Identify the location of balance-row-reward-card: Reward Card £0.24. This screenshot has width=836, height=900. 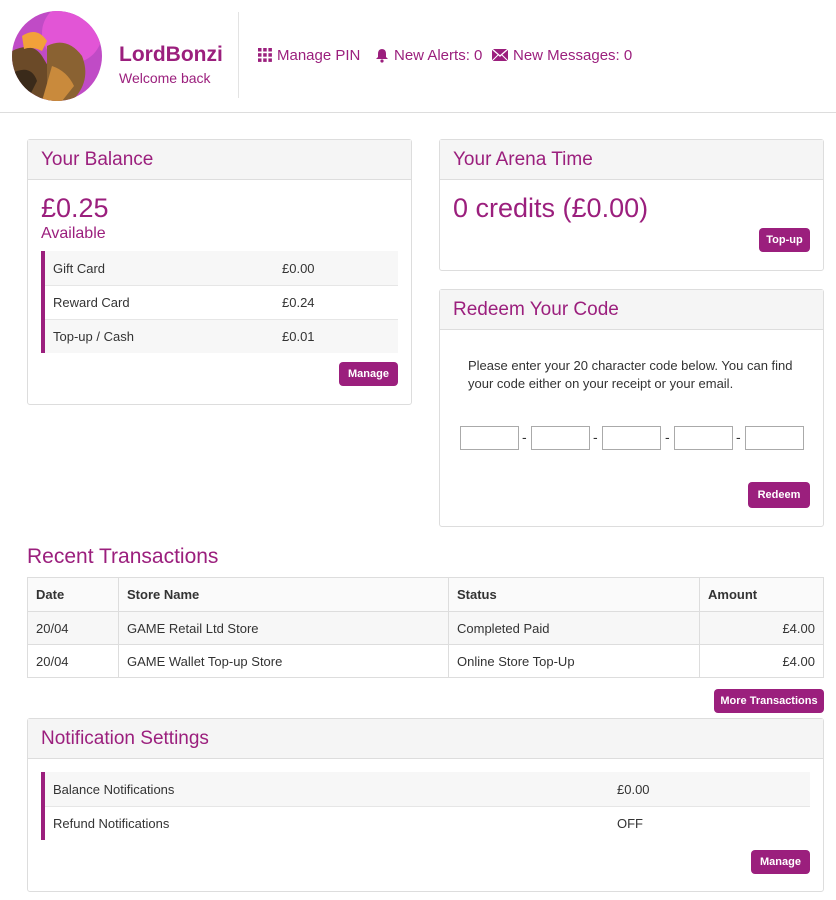
(221, 302).